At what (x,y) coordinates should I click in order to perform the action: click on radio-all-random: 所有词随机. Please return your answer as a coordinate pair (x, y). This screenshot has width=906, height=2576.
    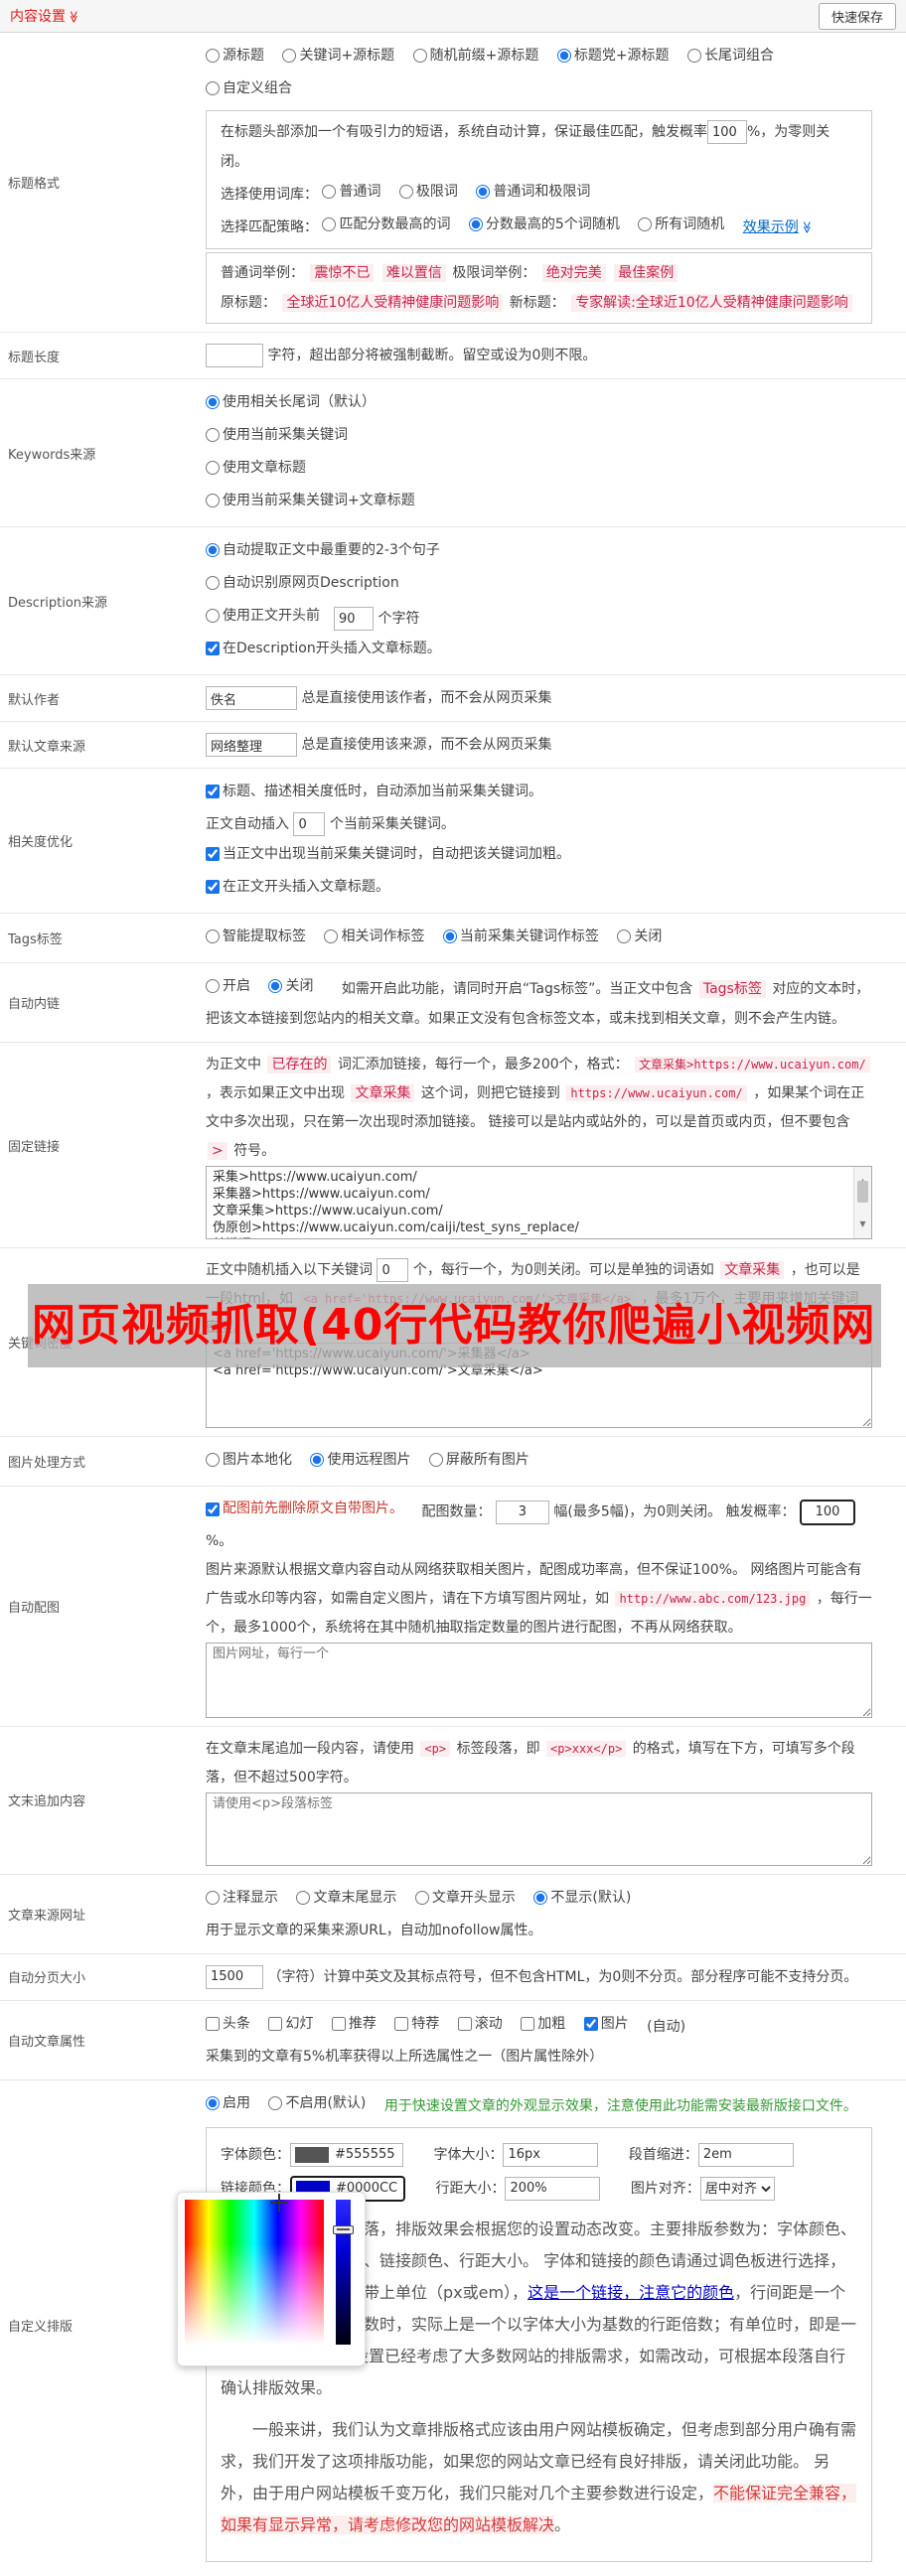
    Looking at the image, I should click on (681, 224).